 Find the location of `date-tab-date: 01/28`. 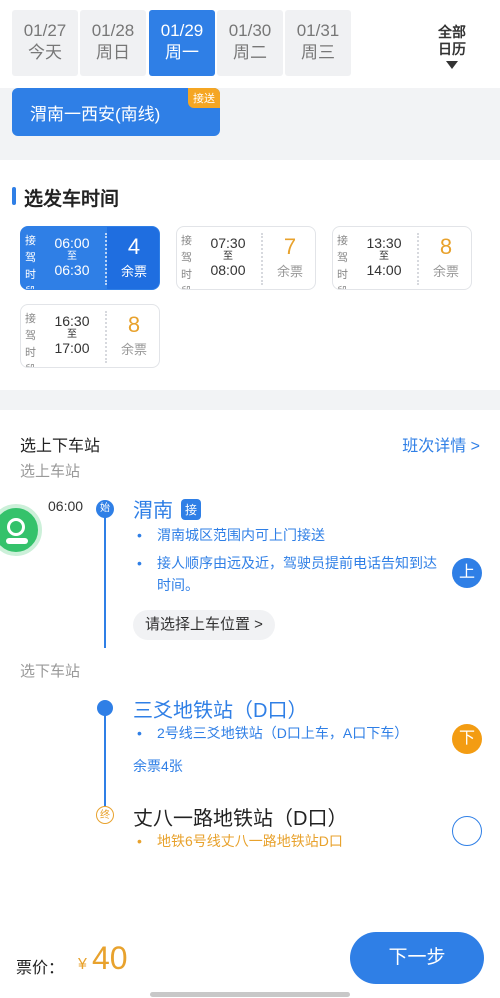

date-tab-date: 01/28 is located at coordinates (113, 30).